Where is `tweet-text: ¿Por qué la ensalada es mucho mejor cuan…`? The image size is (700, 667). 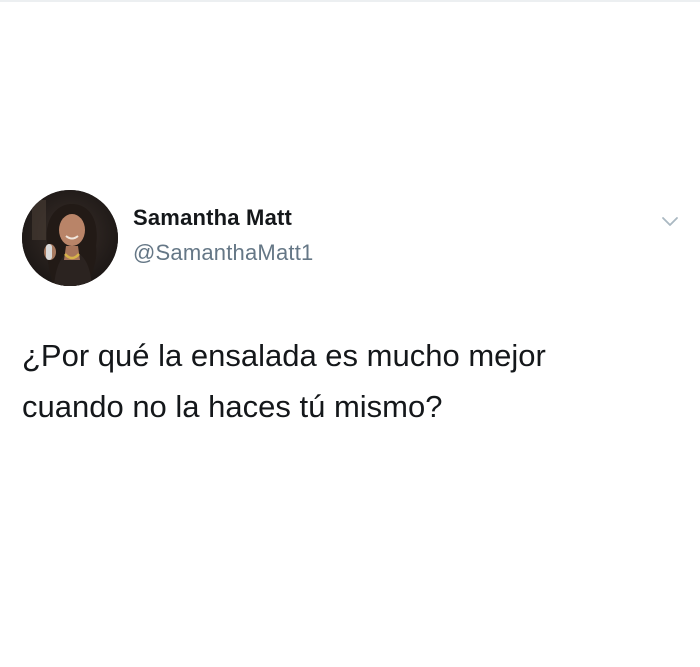
tweet-text: ¿Por qué la ensalada es mucho mejor cuan… is located at coordinates (347, 381).